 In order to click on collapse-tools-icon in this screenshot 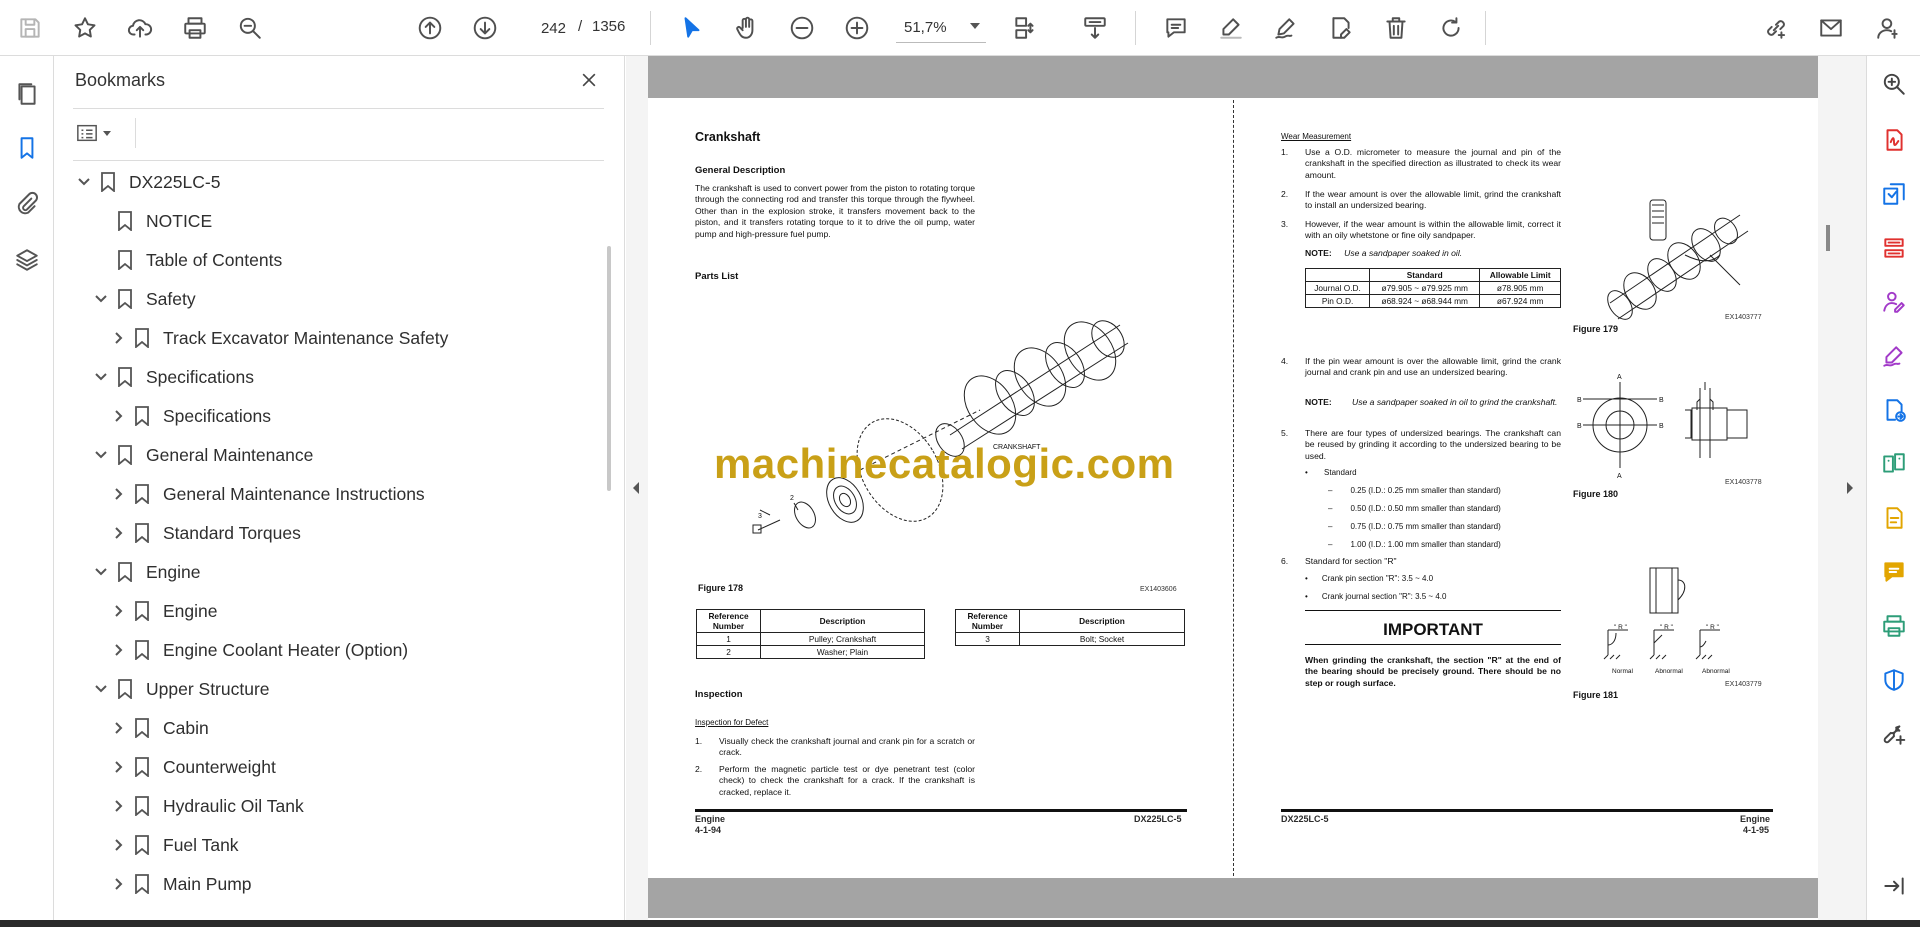, I will do `click(1894, 886)`.